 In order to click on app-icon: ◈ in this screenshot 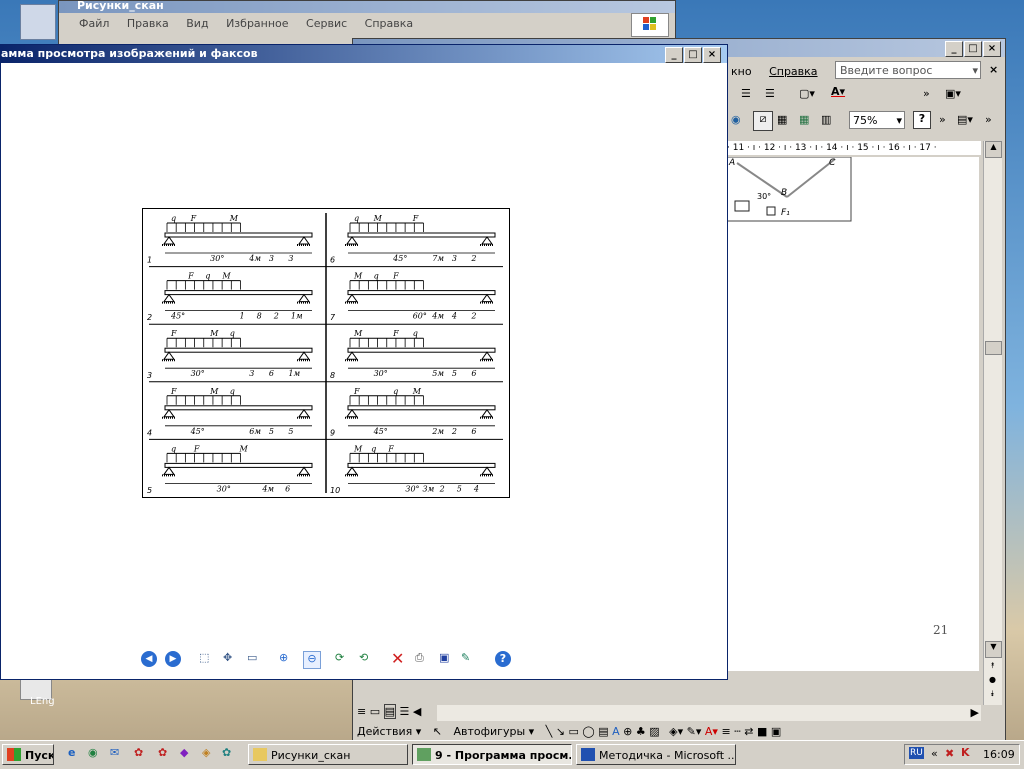, I will do `click(206, 752)`.